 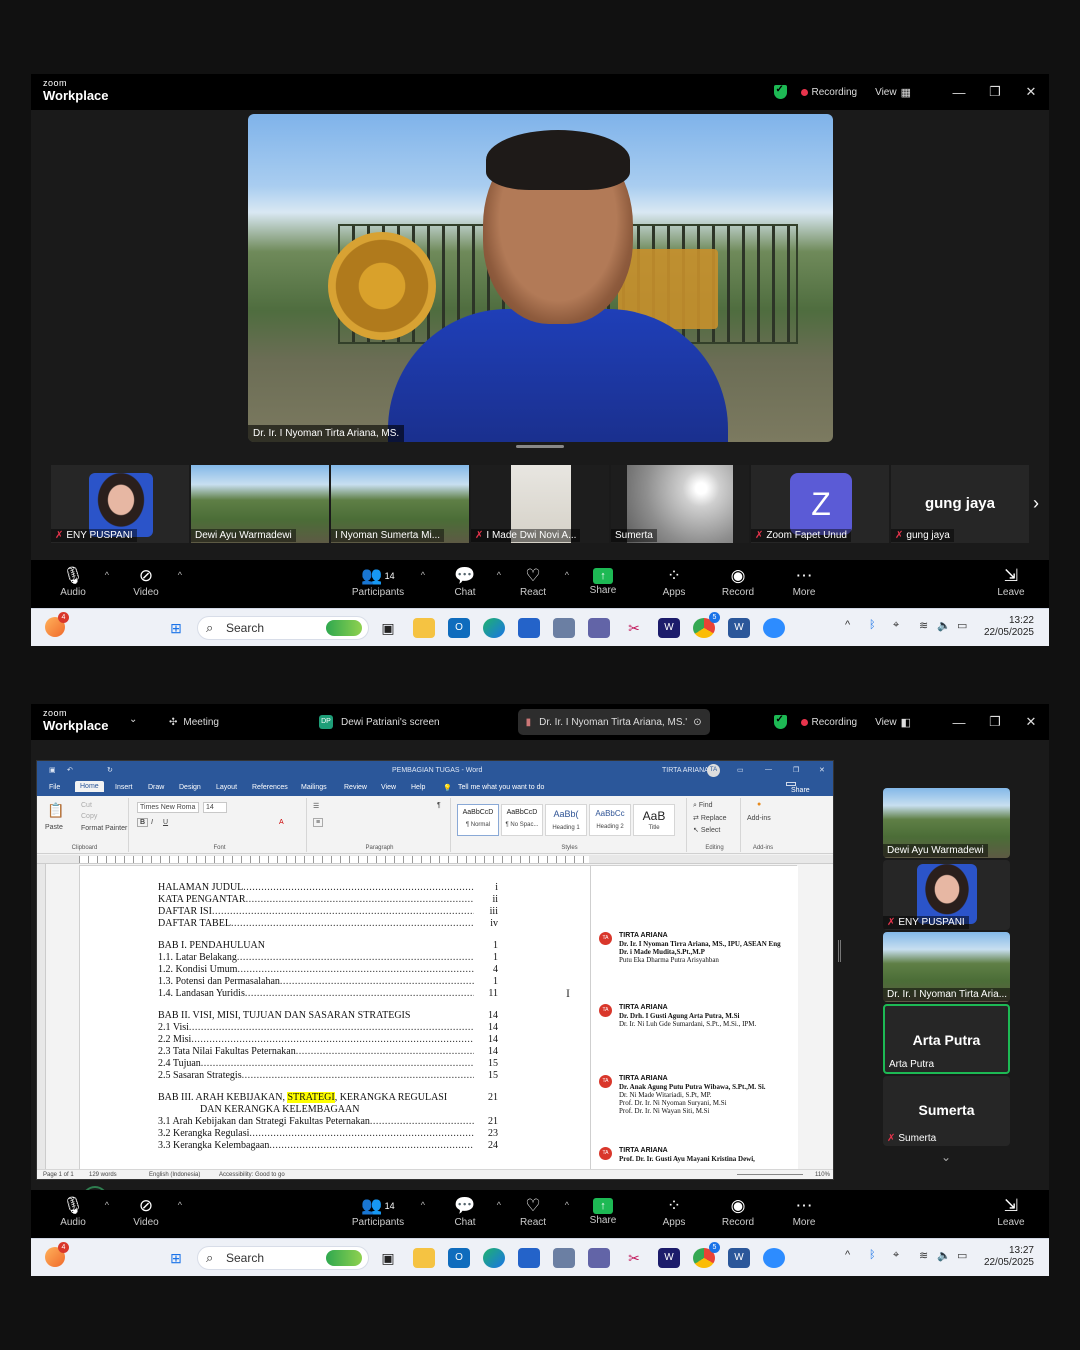 I want to click on encryption-shield-icon, so click(x=780, y=91).